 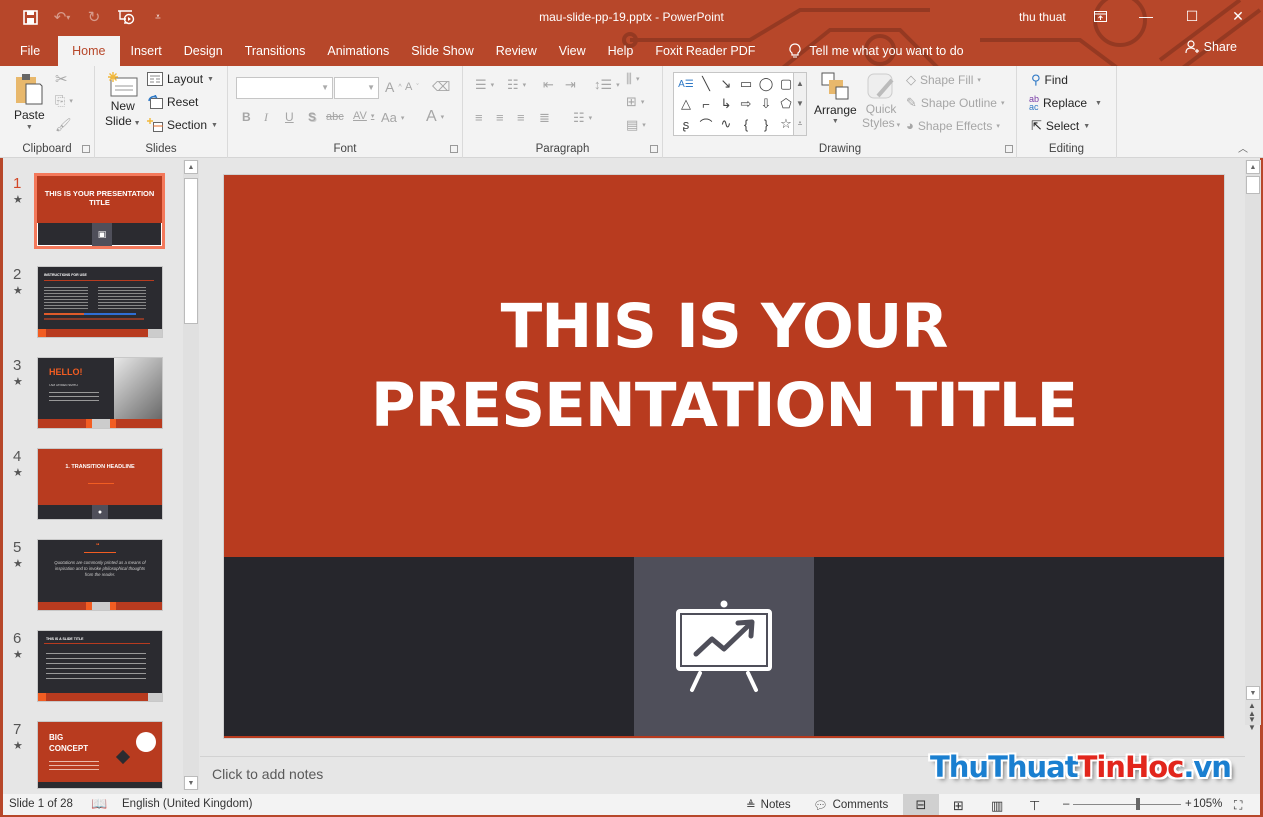 I want to click on normal-view-button: ⊟, so click(x=921, y=804).